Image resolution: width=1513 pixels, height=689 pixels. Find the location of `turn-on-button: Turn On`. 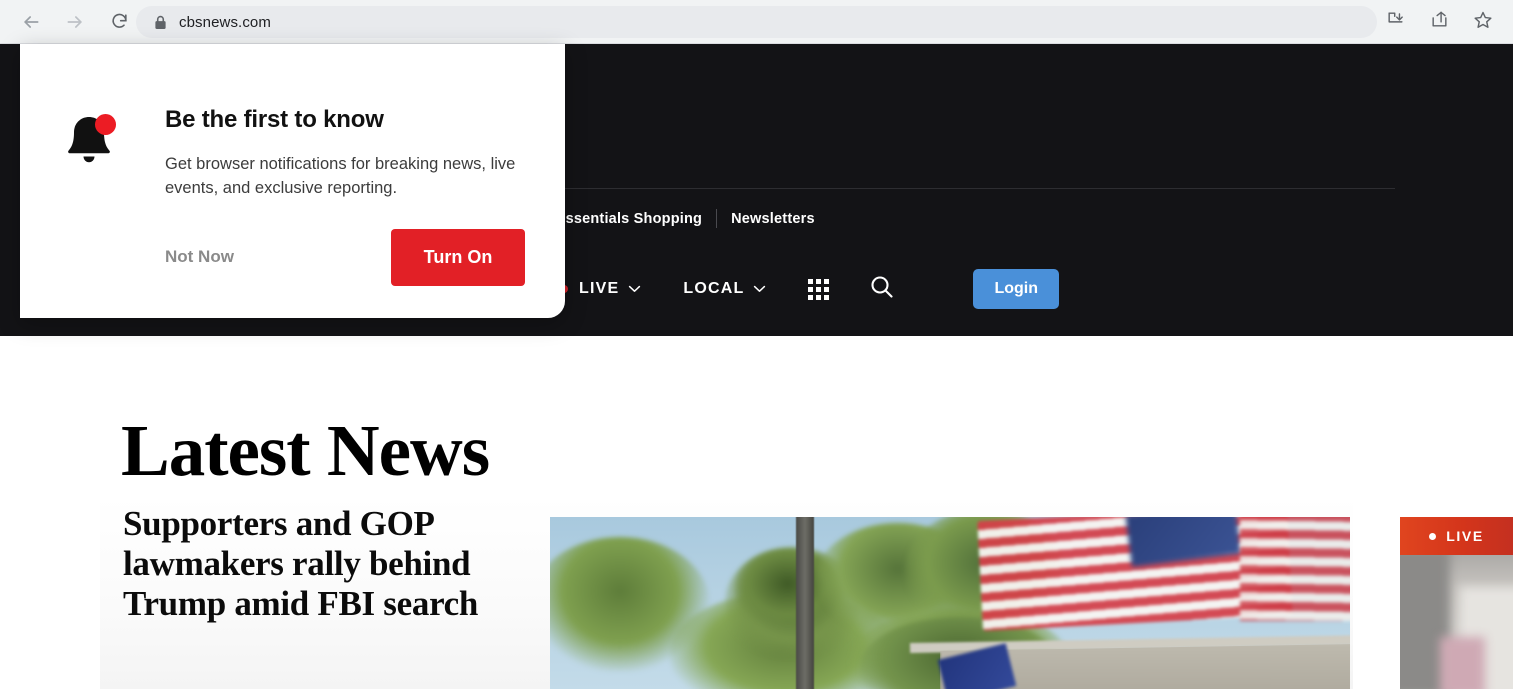

turn-on-button: Turn On is located at coordinates (458, 257).